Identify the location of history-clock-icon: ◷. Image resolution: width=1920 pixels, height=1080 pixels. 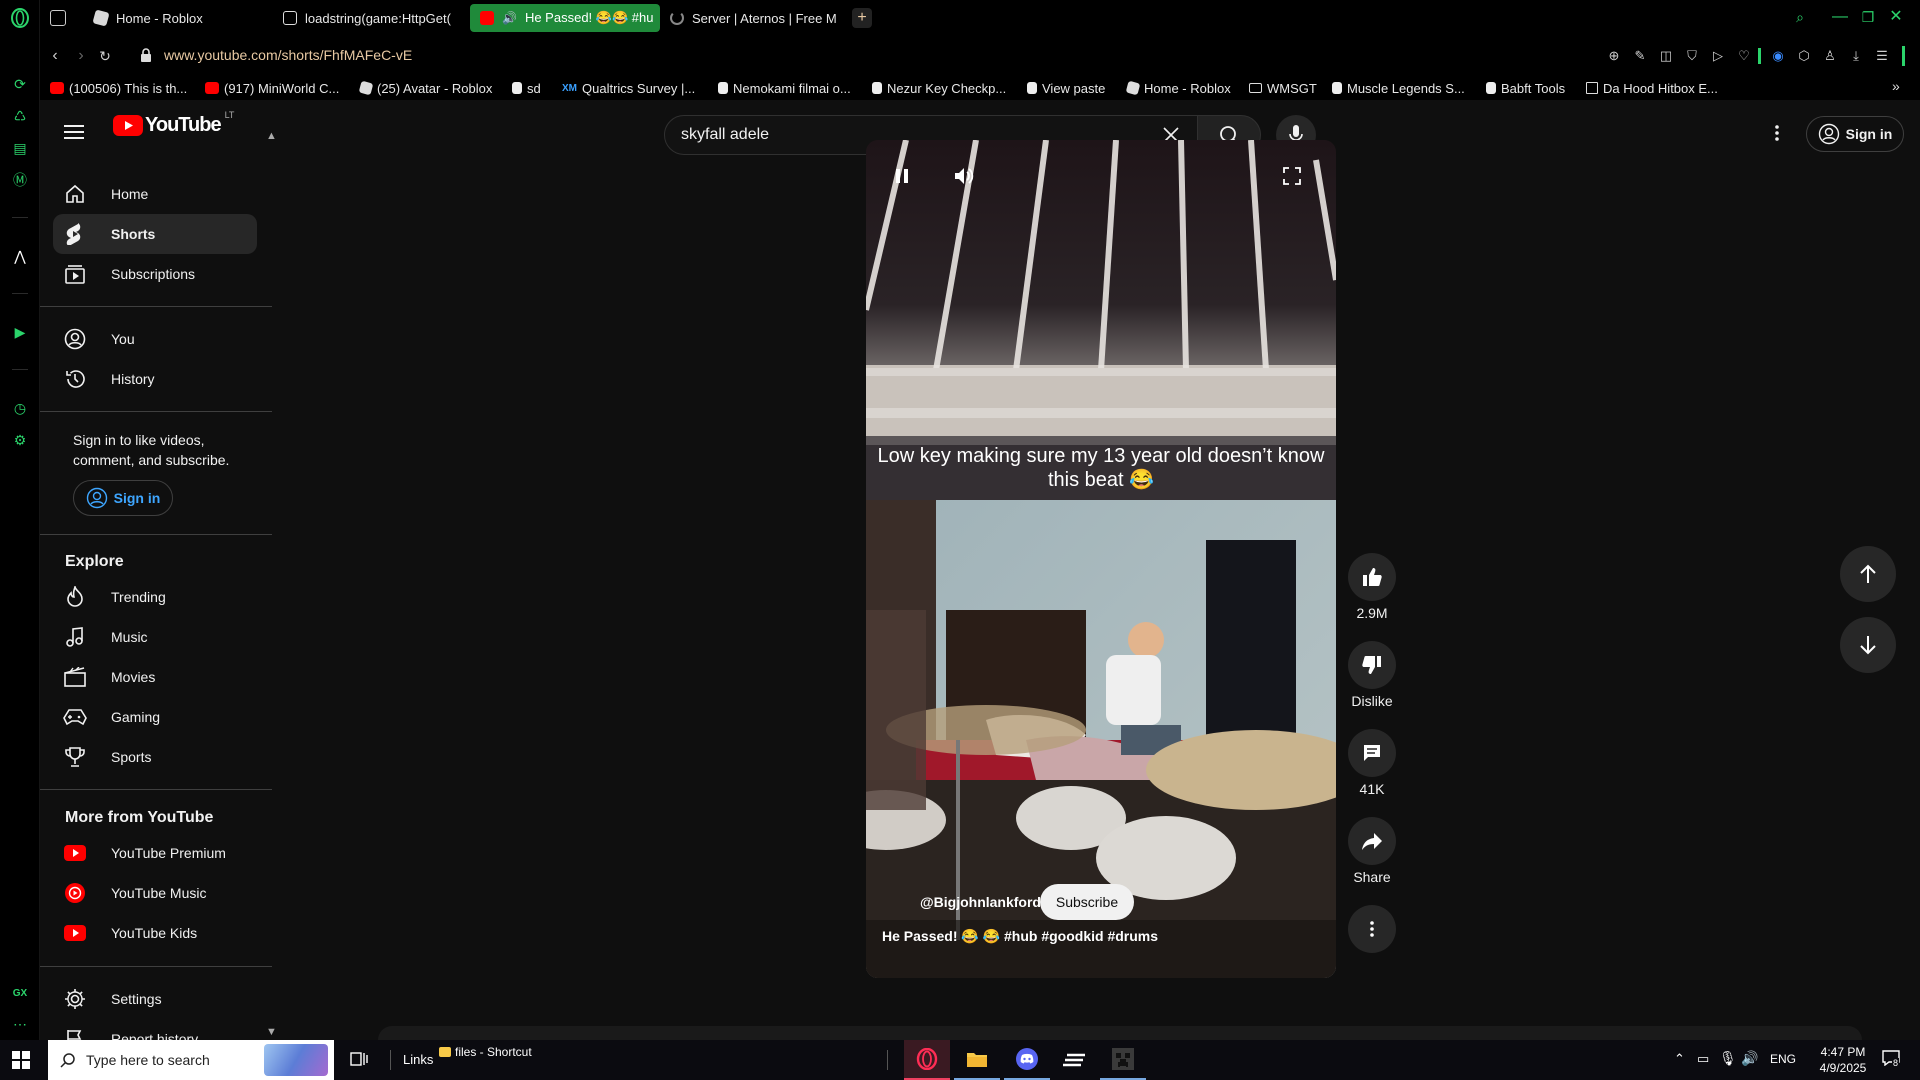
(20, 408).